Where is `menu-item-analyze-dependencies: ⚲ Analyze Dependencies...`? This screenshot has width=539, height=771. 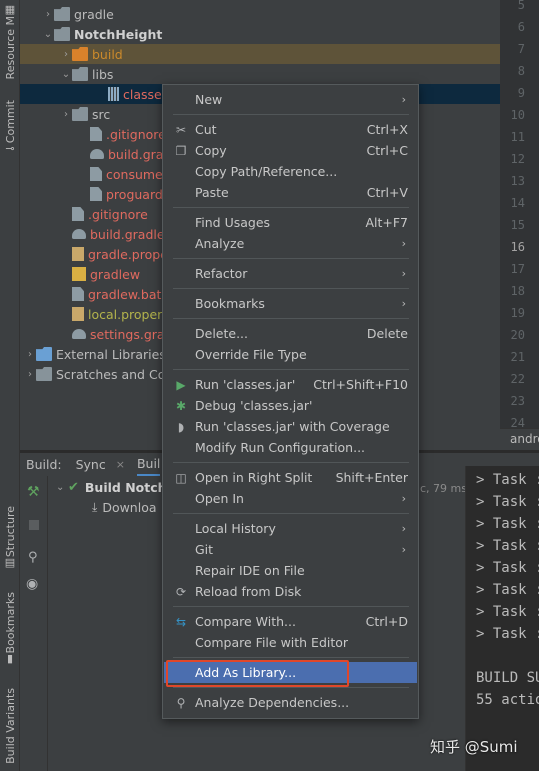
menu-item-analyze-dependencies: ⚲ Analyze Dependencies... is located at coordinates (290, 702).